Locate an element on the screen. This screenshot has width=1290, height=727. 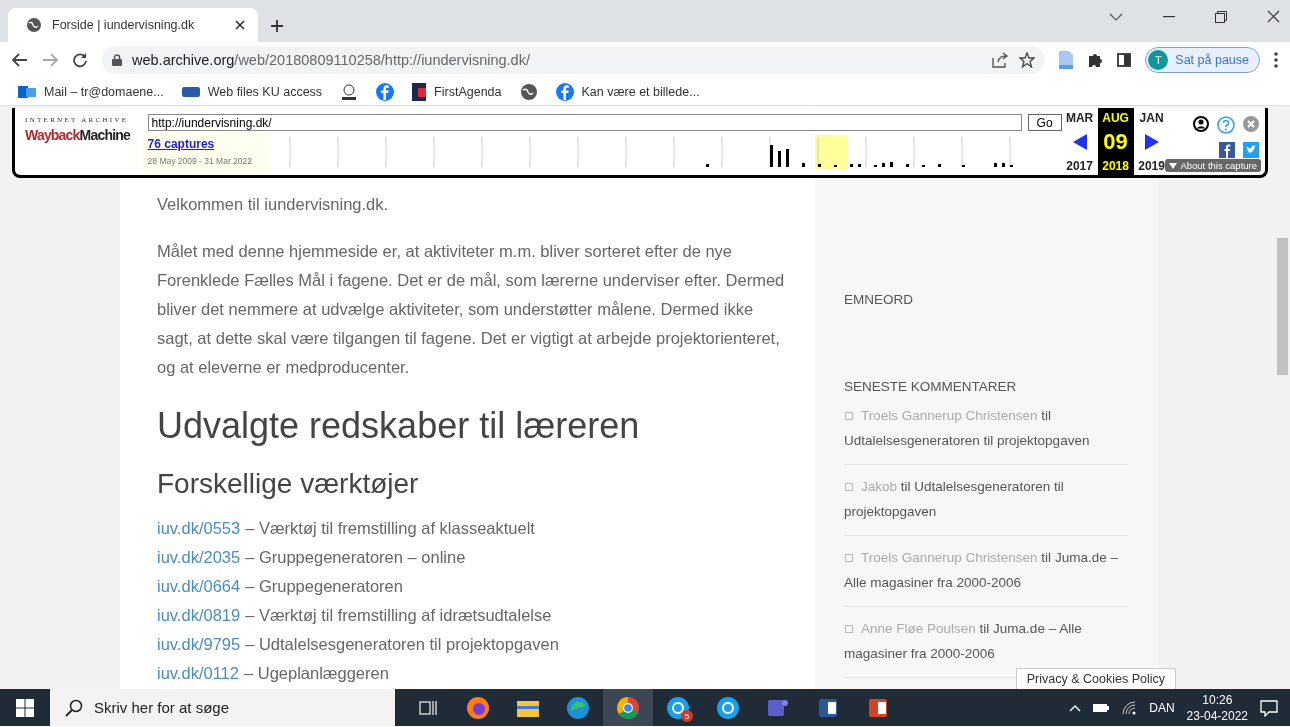
intro-text: Velkommen til iundervisning.dk. is located at coordinates (273, 204).